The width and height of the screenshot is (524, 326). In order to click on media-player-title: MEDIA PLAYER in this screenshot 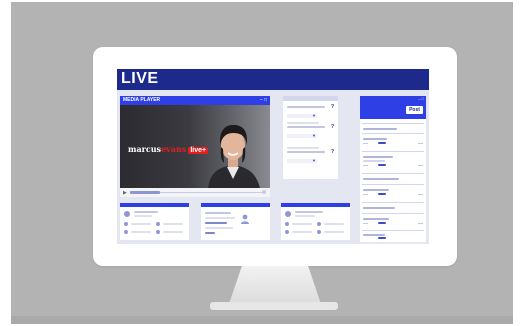, I will do `click(142, 100)`.